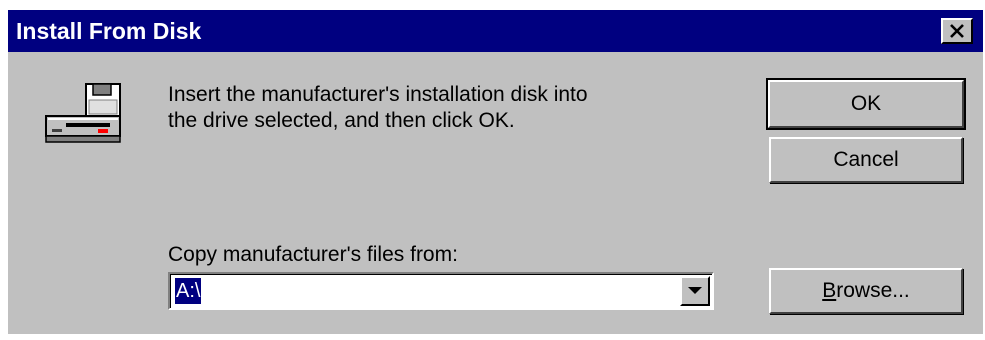 The image size is (985, 340). What do you see at coordinates (866, 104) in the screenshot?
I see `ok-button: OK` at bounding box center [866, 104].